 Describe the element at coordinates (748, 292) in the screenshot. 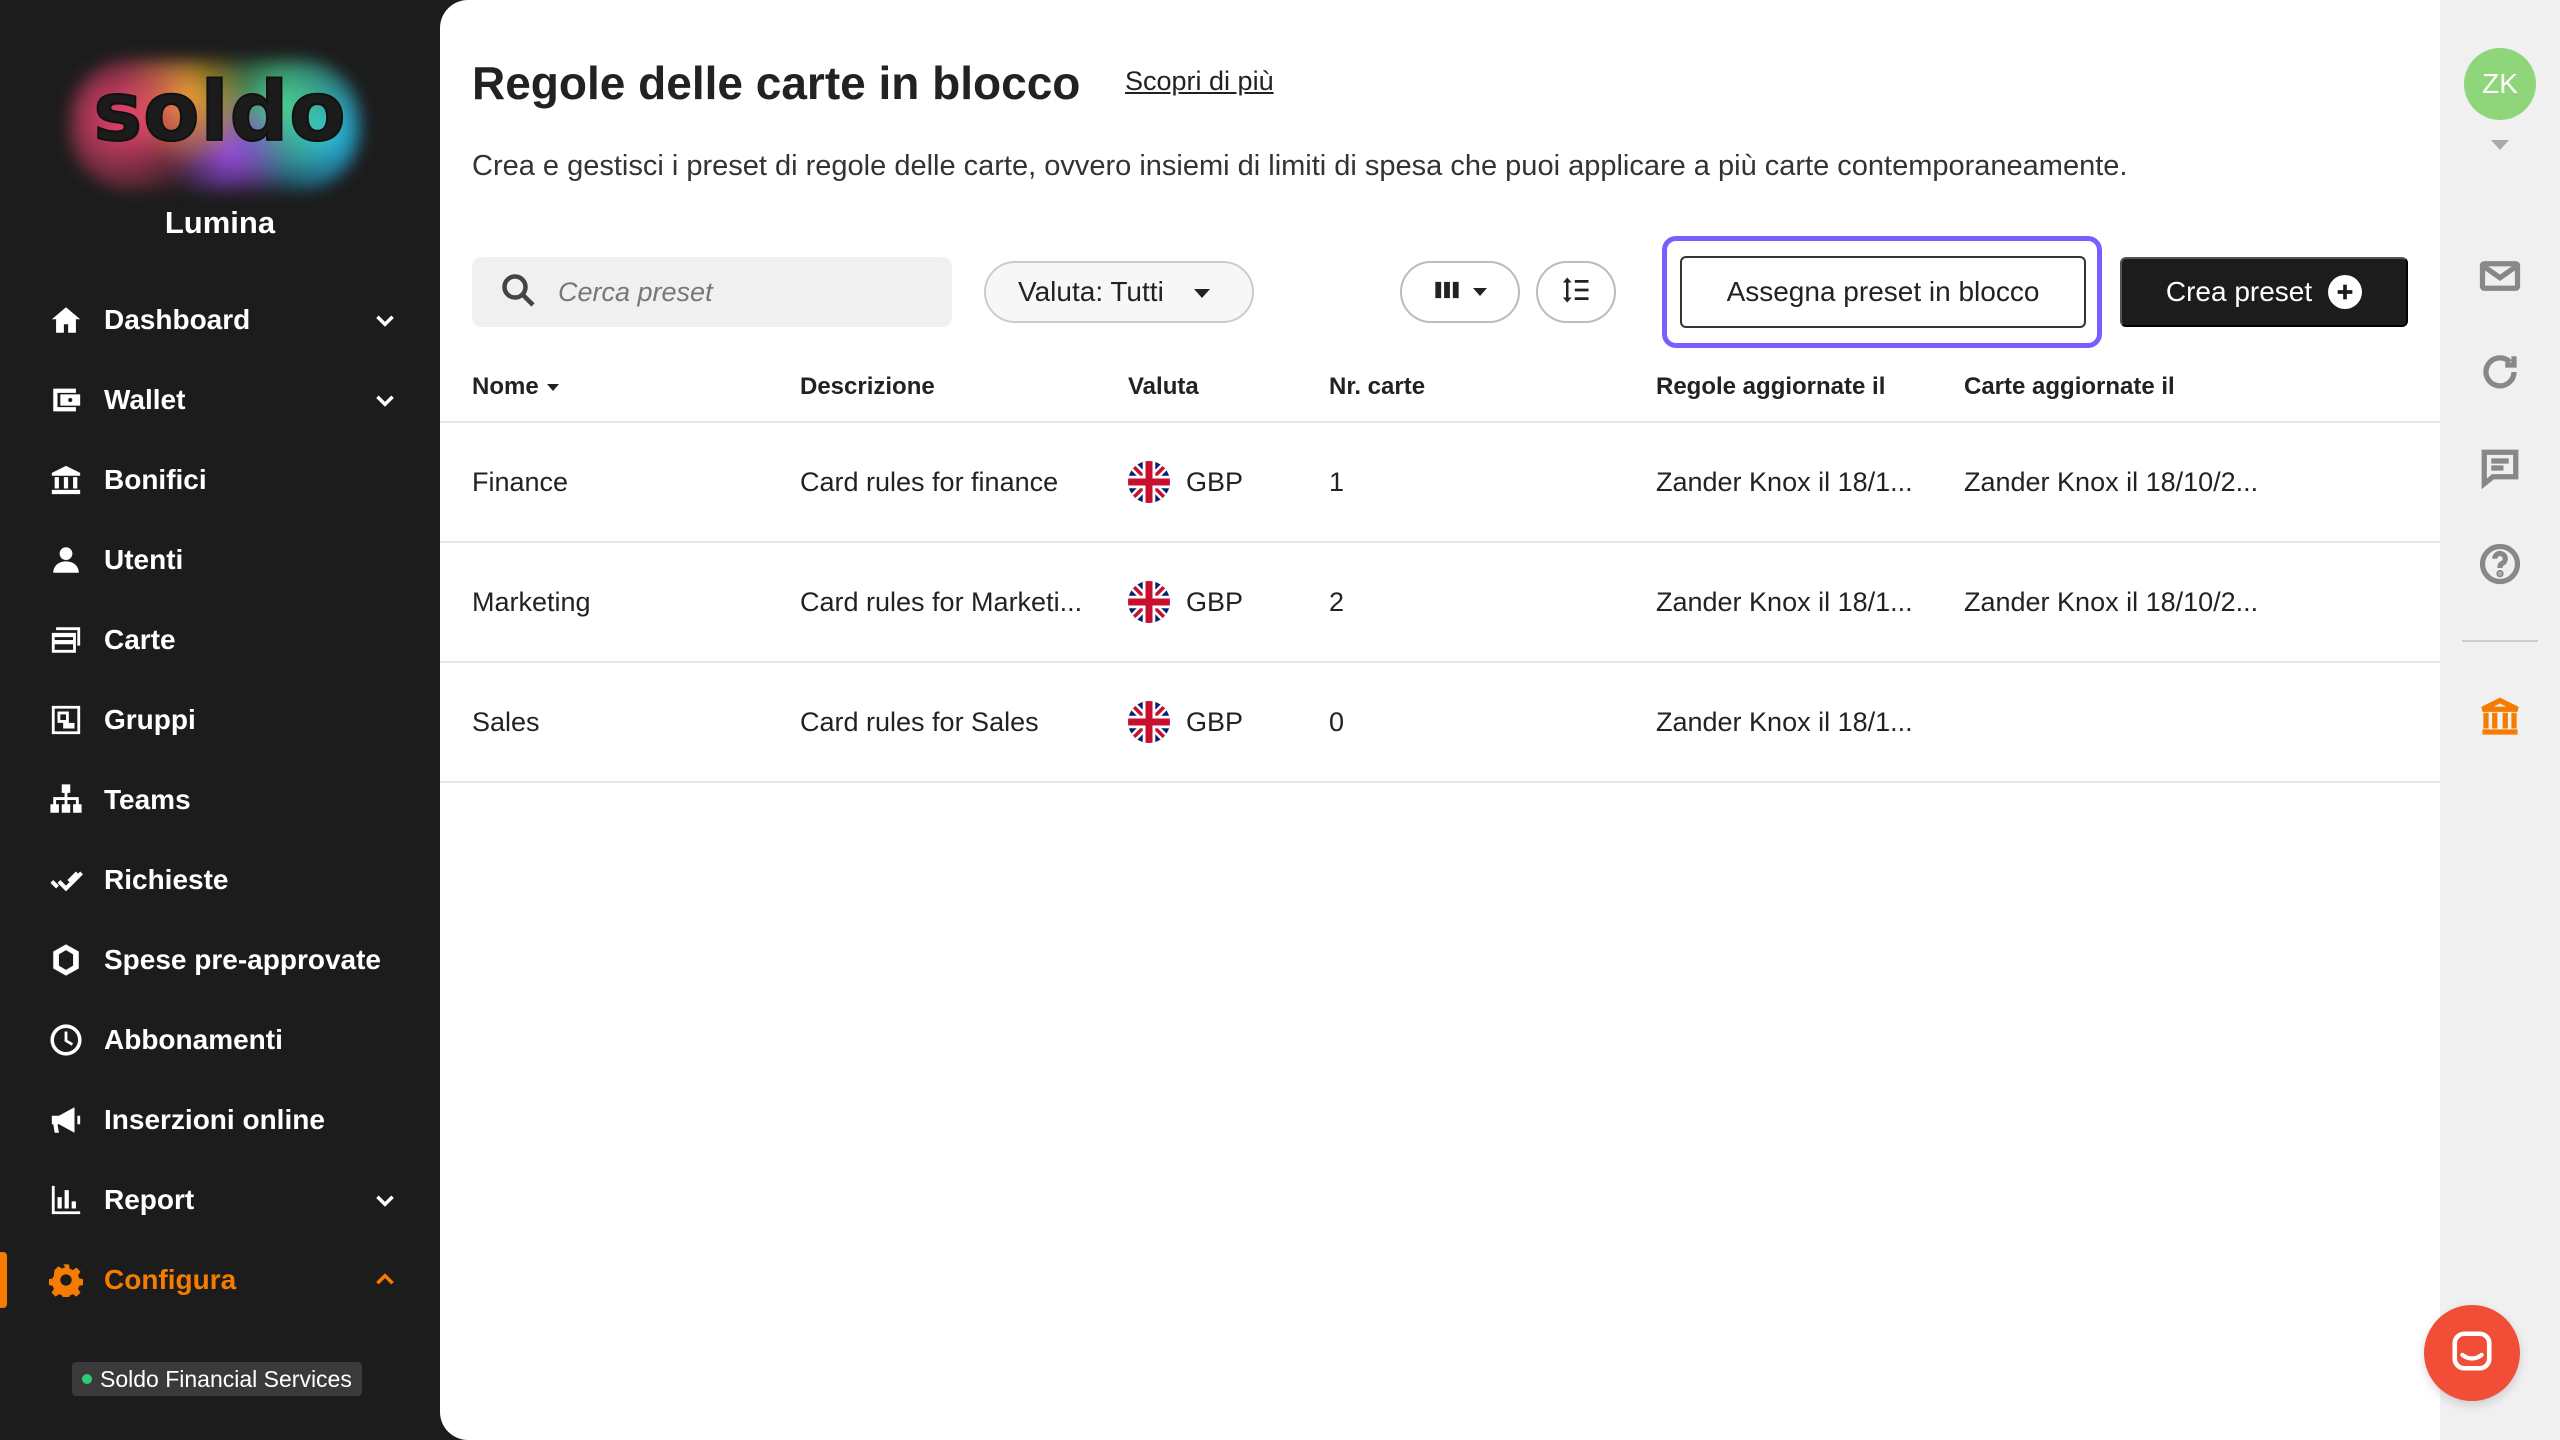

I see `search-input` at that location.